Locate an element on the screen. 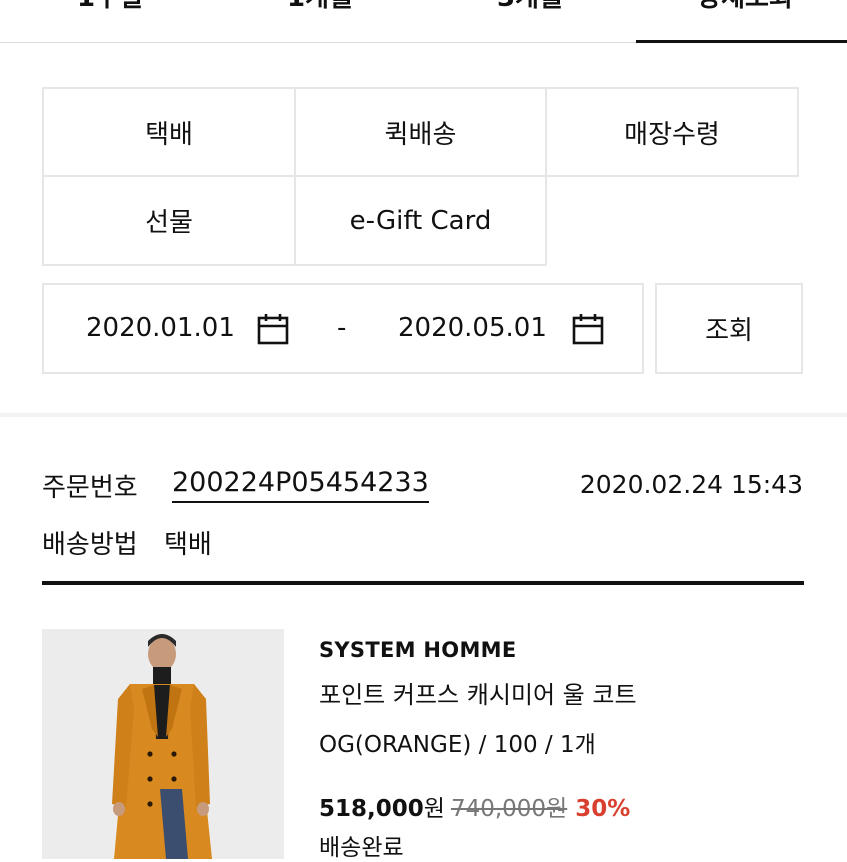  product-brand: SYSTEM HOMME is located at coordinates (418, 650).